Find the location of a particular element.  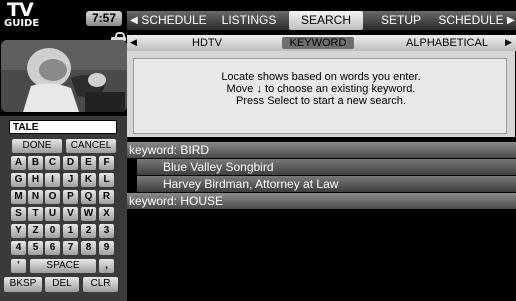

key-9: 9 is located at coordinates (106, 248).